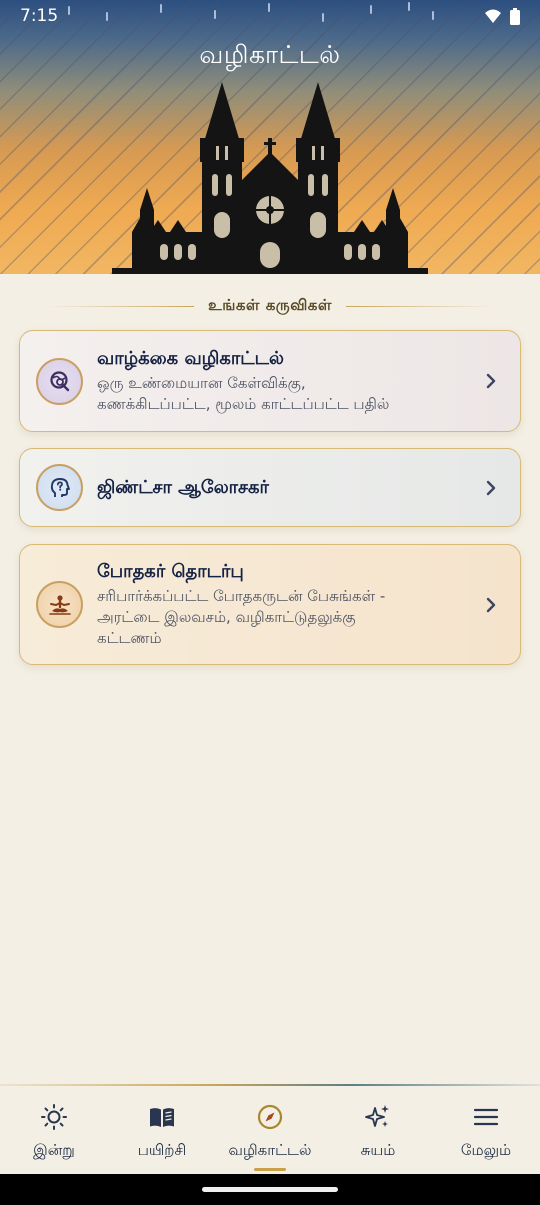 The image size is (540, 1205). I want to click on nav-label: இன்று, so click(54, 1150).